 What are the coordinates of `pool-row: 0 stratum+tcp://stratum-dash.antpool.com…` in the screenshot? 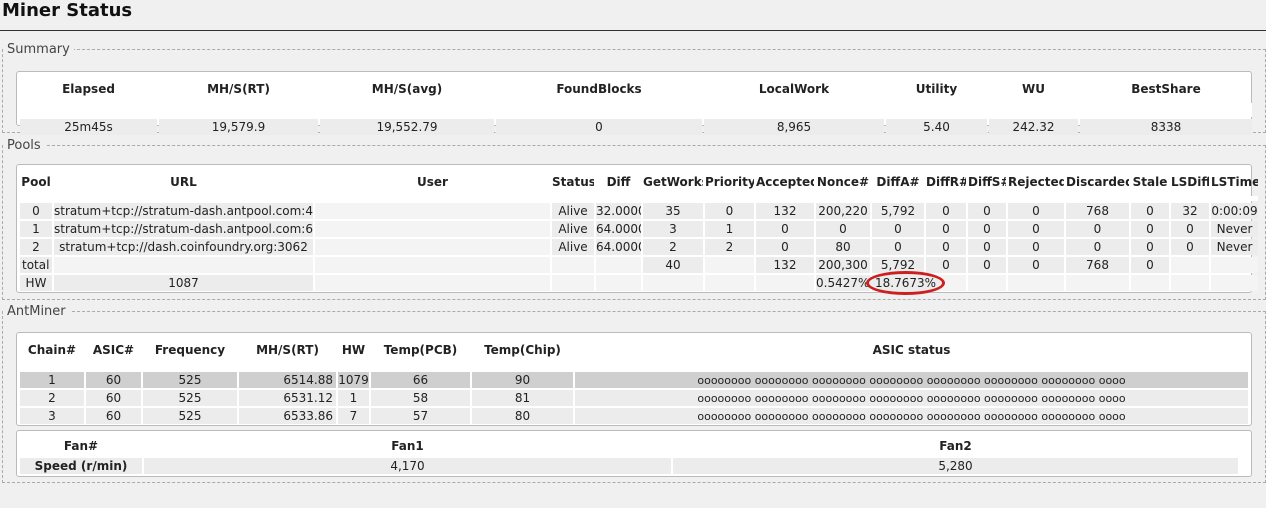 It's located at (639, 211).